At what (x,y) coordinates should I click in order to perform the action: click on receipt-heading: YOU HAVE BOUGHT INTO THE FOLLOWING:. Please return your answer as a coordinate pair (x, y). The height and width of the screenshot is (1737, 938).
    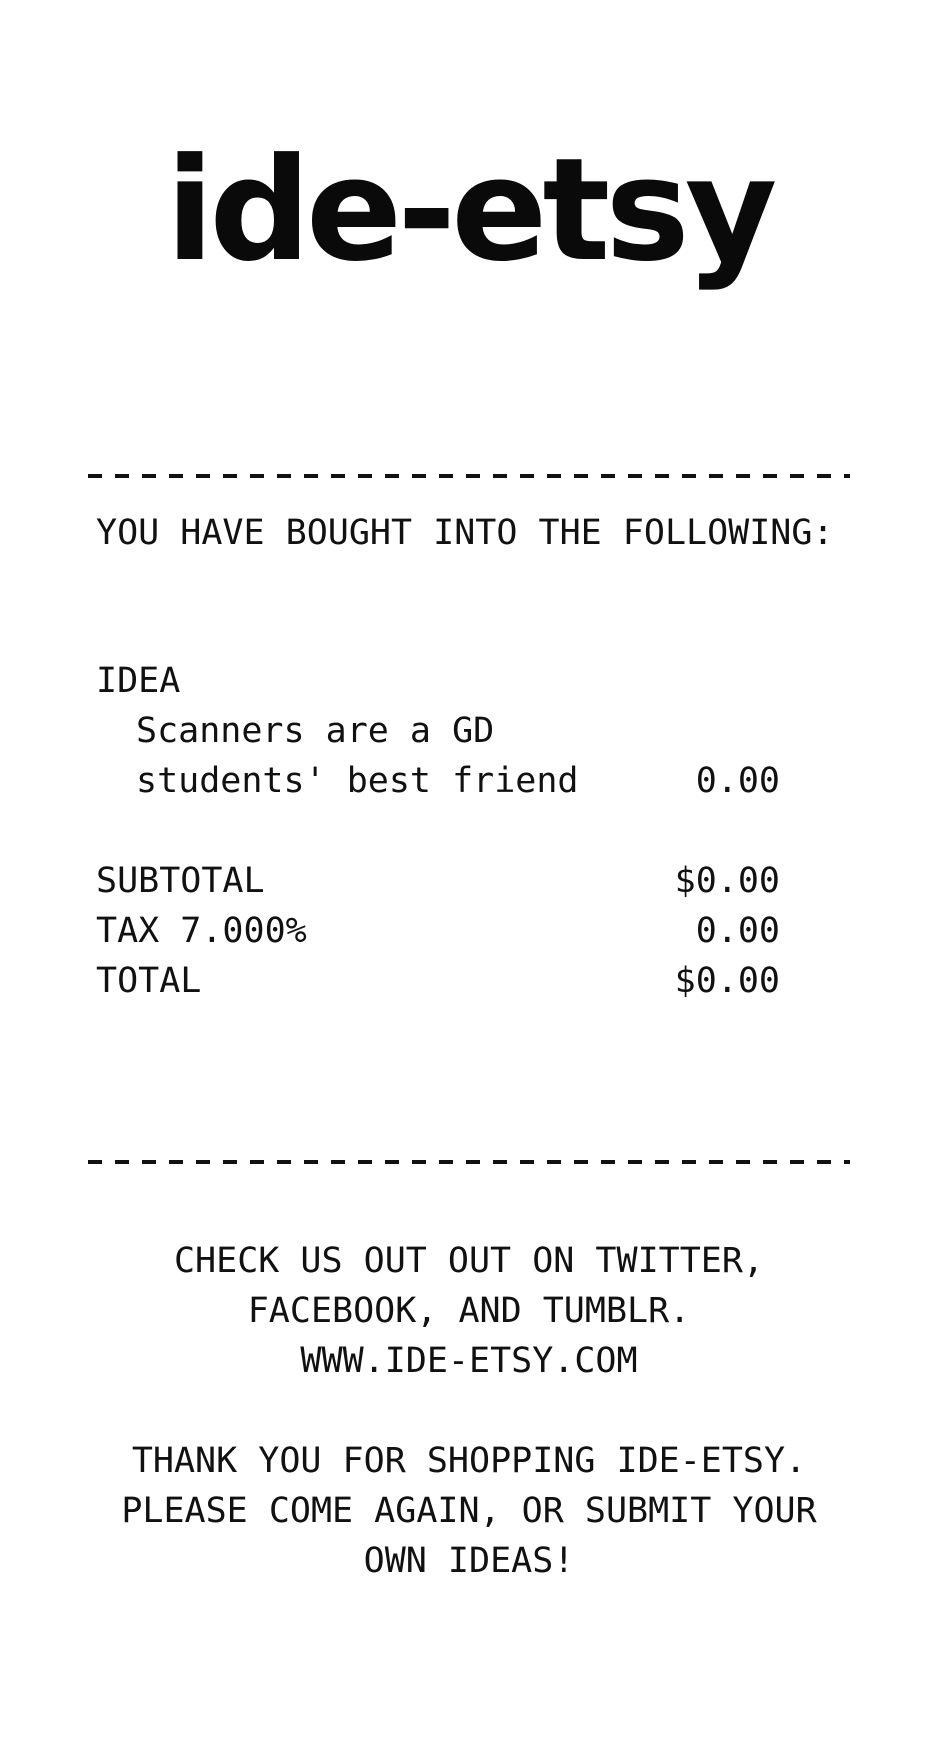
    Looking at the image, I should click on (465, 533).